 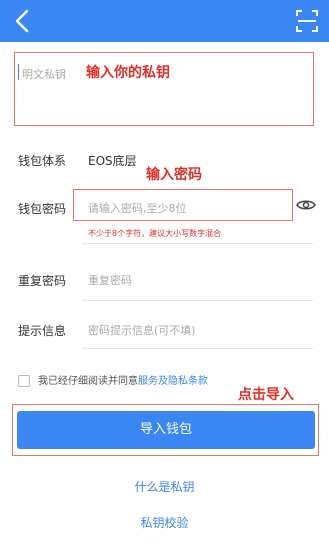 What do you see at coordinates (164, 21) in the screenshot?
I see `top-bar` at bounding box center [164, 21].